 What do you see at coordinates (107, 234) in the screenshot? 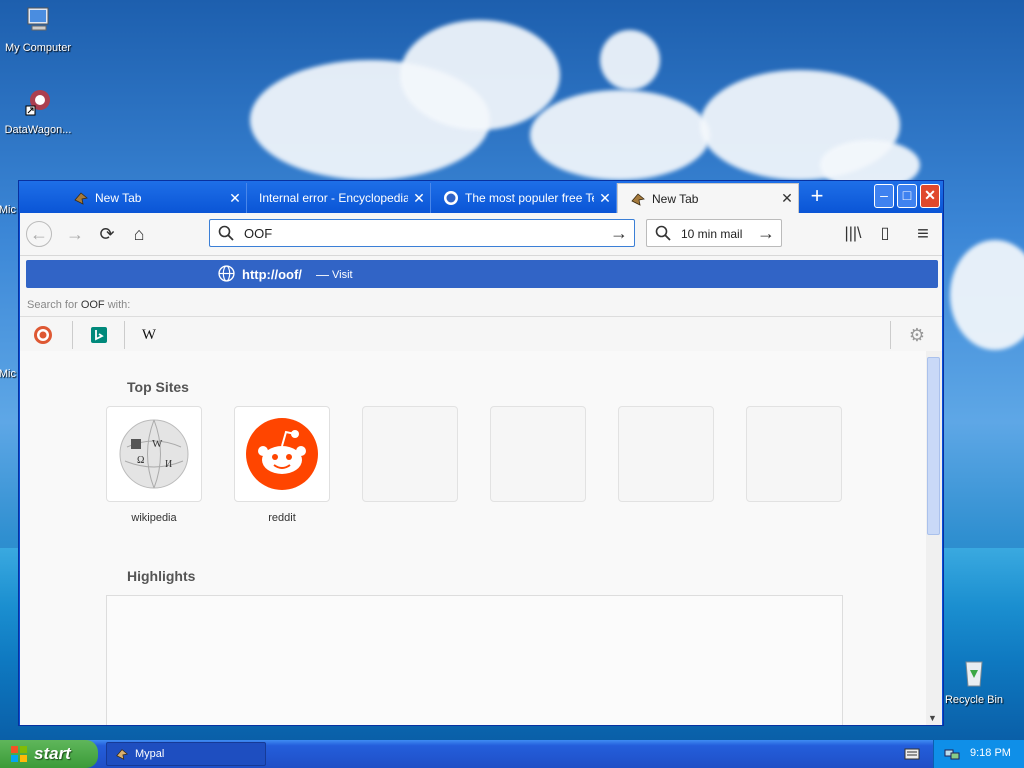
I see `reload-button: ⟳` at bounding box center [107, 234].